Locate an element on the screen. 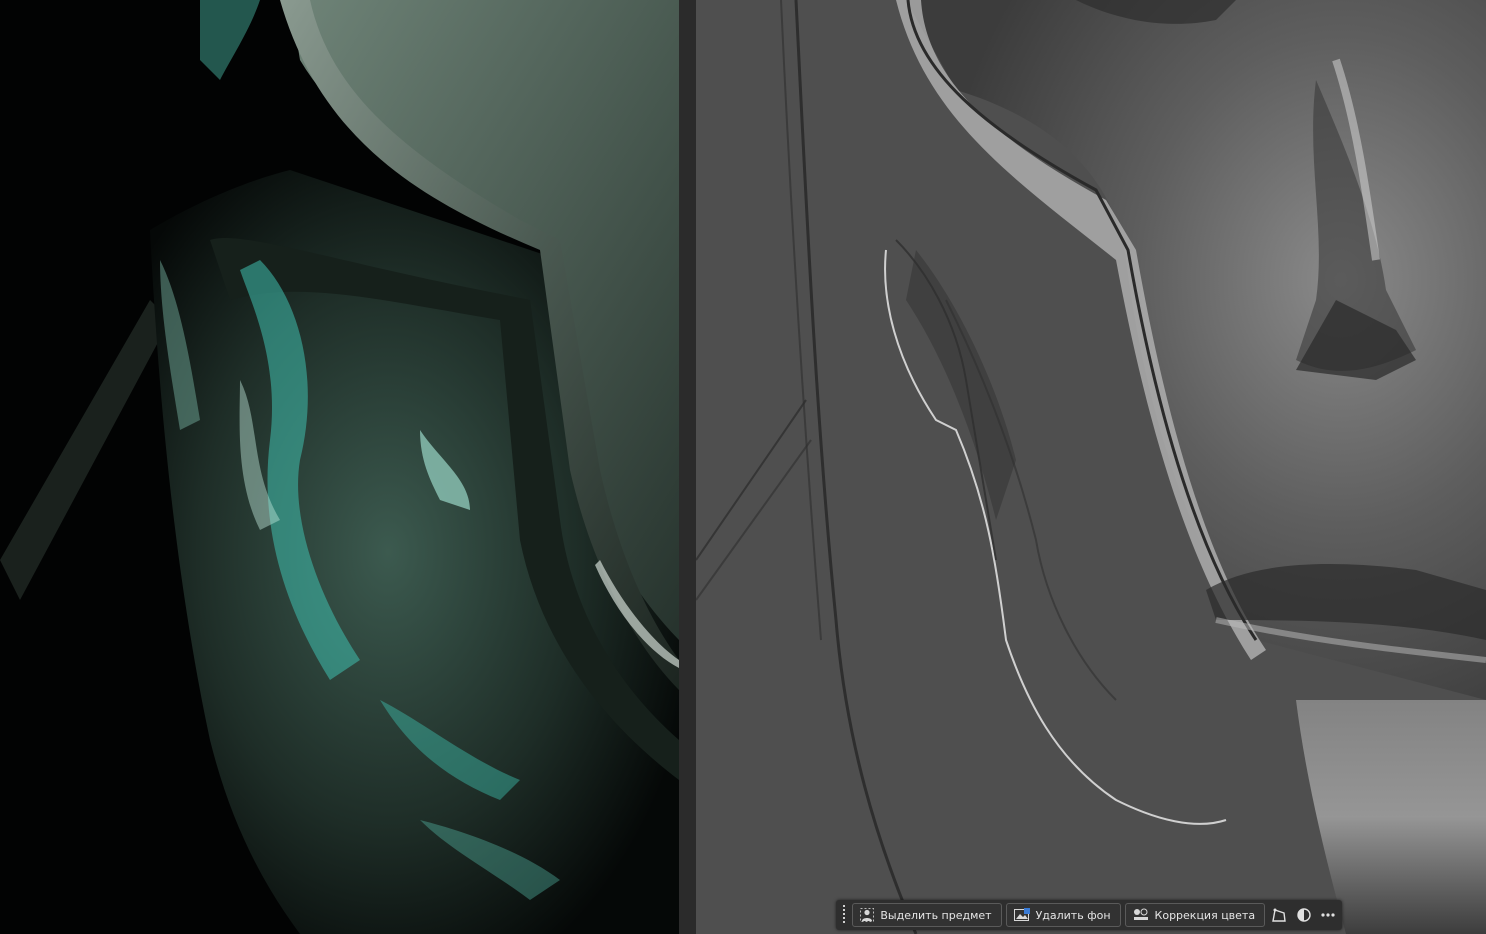  select-subject-button: Выделить предмет is located at coordinates (927, 915).